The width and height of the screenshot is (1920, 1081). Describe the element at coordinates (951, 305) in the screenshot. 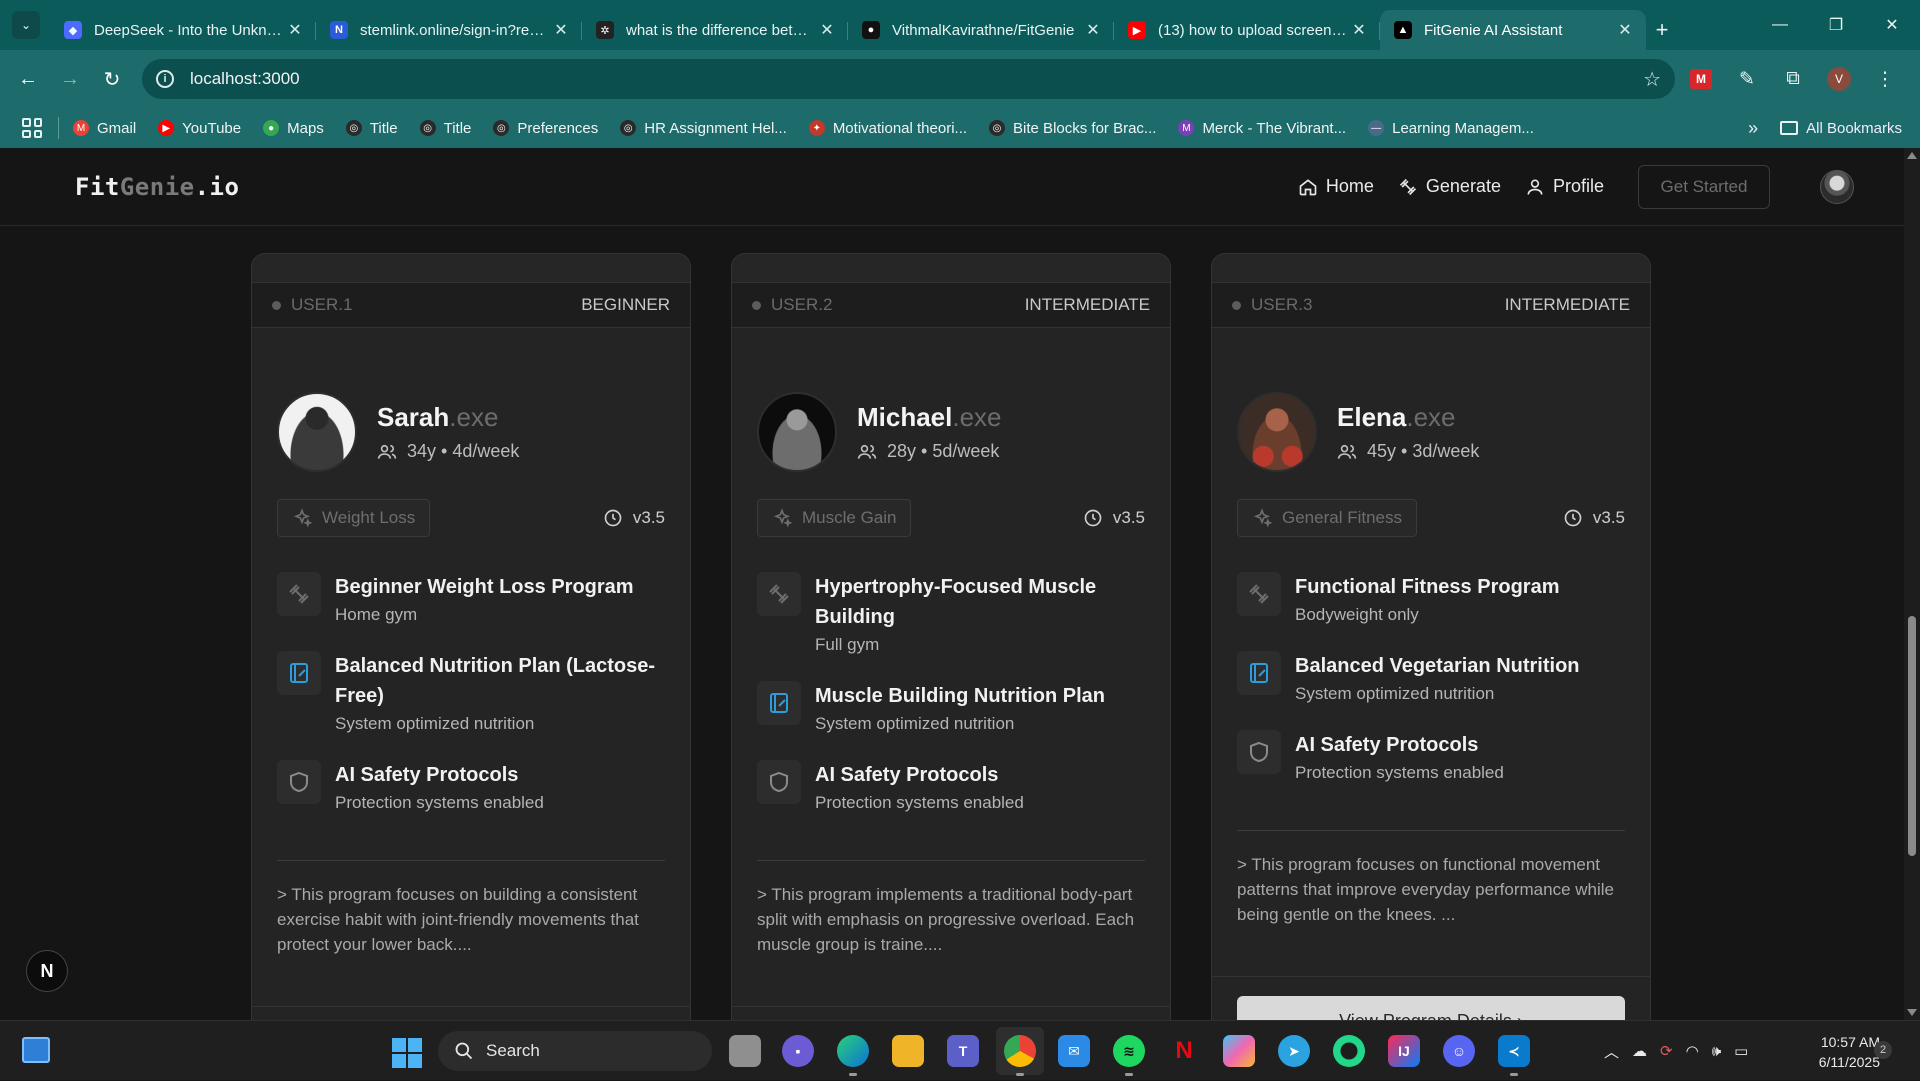

I see `card-header: USER.2 INTERMEDIATE` at that location.